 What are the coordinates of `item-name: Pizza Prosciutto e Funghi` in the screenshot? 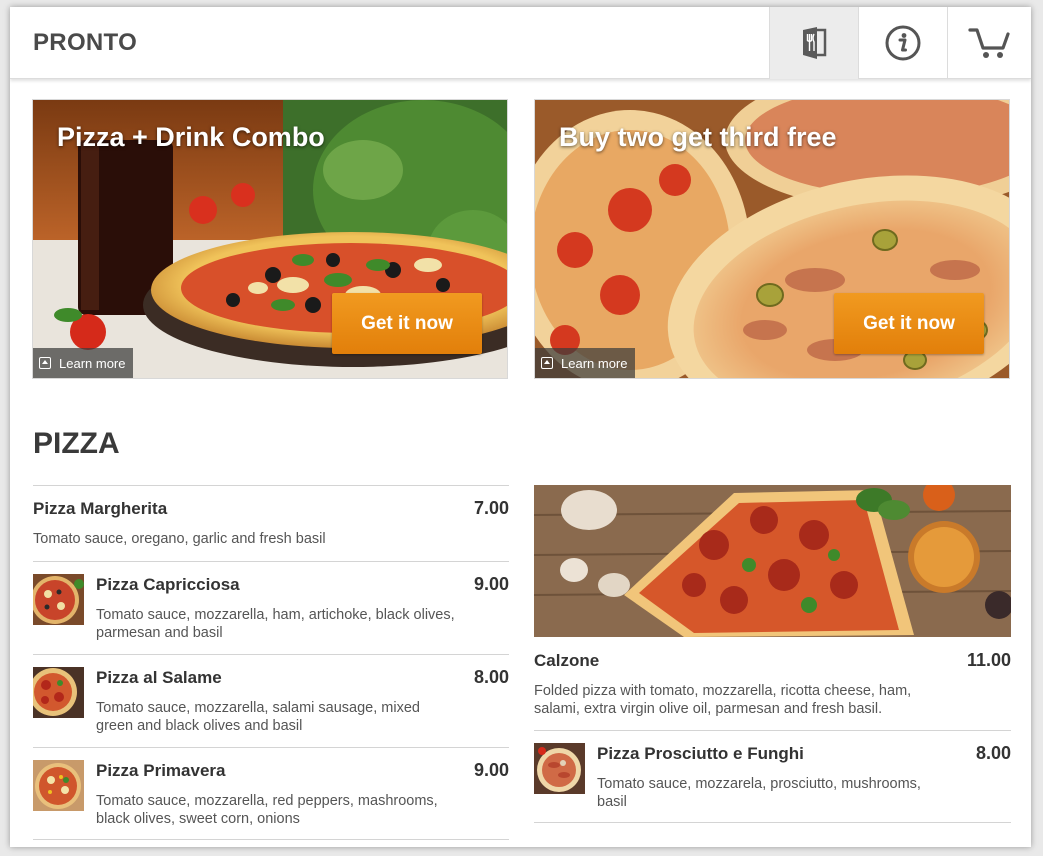 It's located at (700, 753).